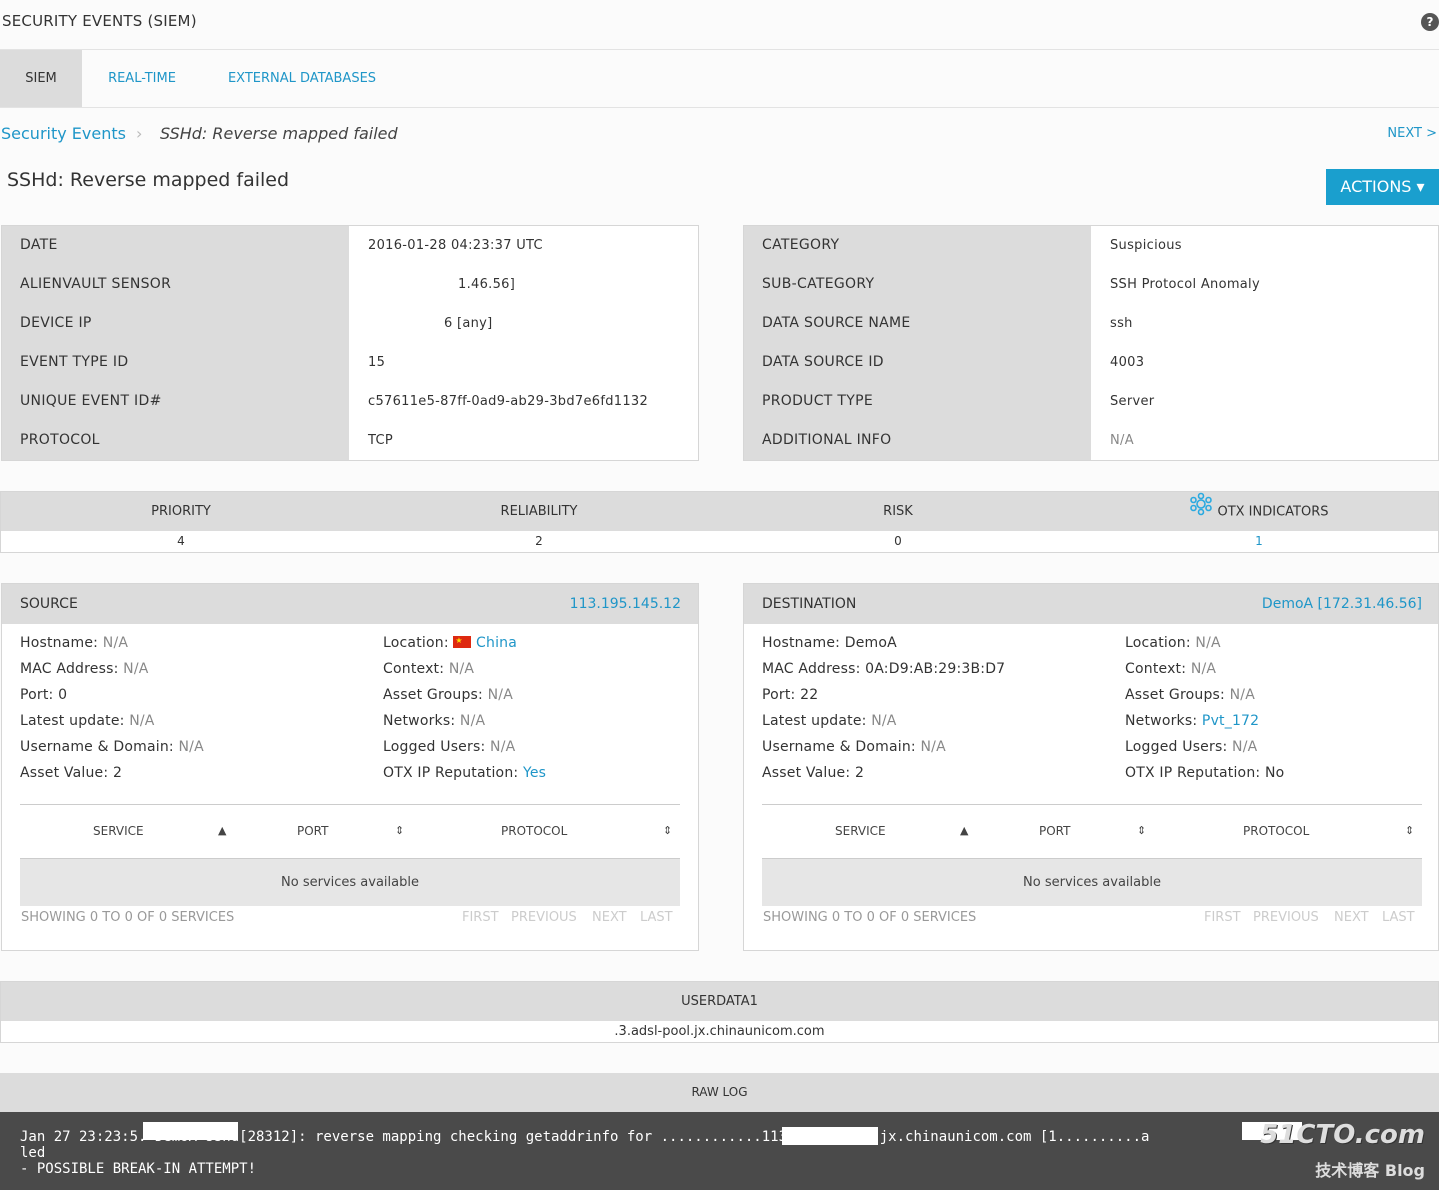 Image resolution: width=1439 pixels, height=1190 pixels. Describe the element at coordinates (350, 362) in the screenshot. I see `detail-row: EVENT TYPE ID 15` at that location.